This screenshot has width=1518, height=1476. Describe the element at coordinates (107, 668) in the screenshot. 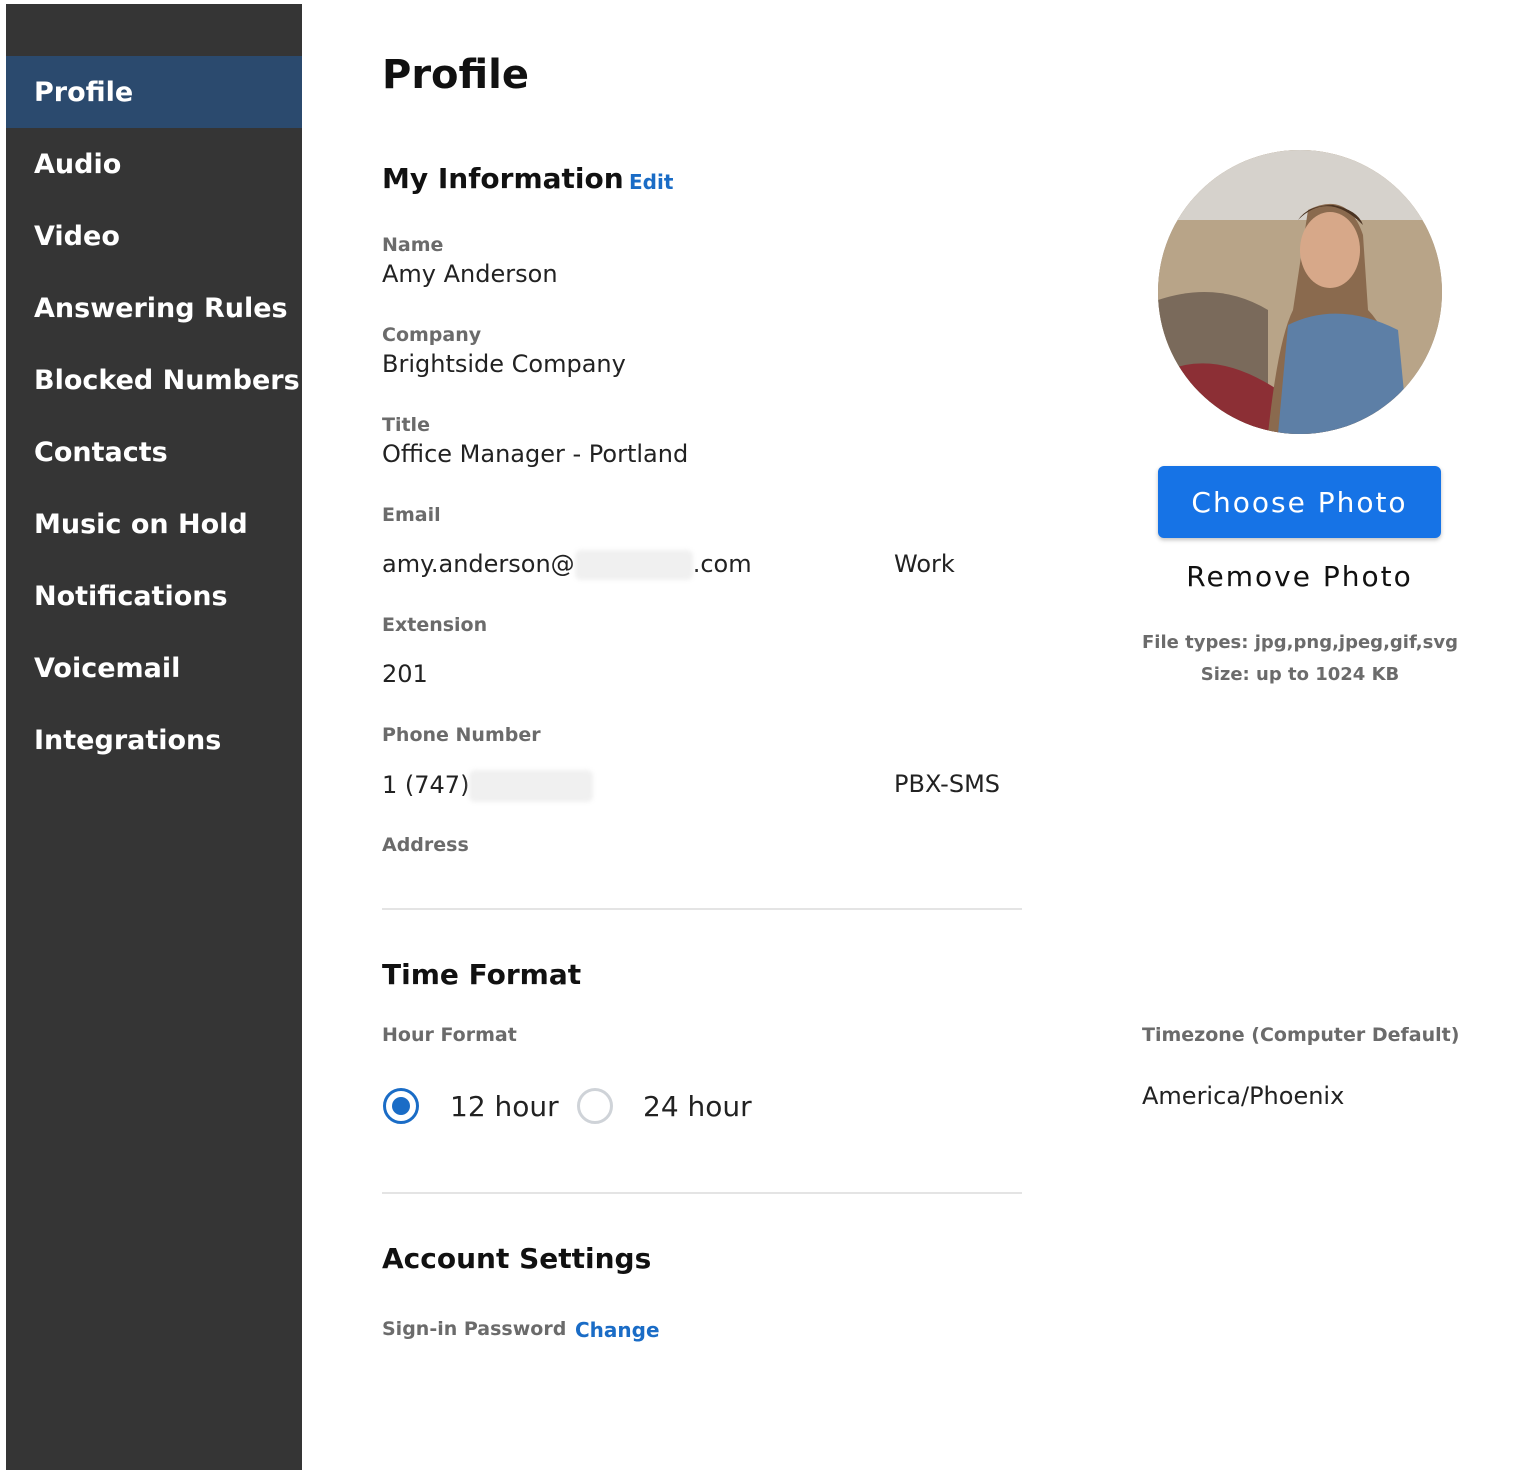

I see `sidebar-item-label: Voicemail` at that location.